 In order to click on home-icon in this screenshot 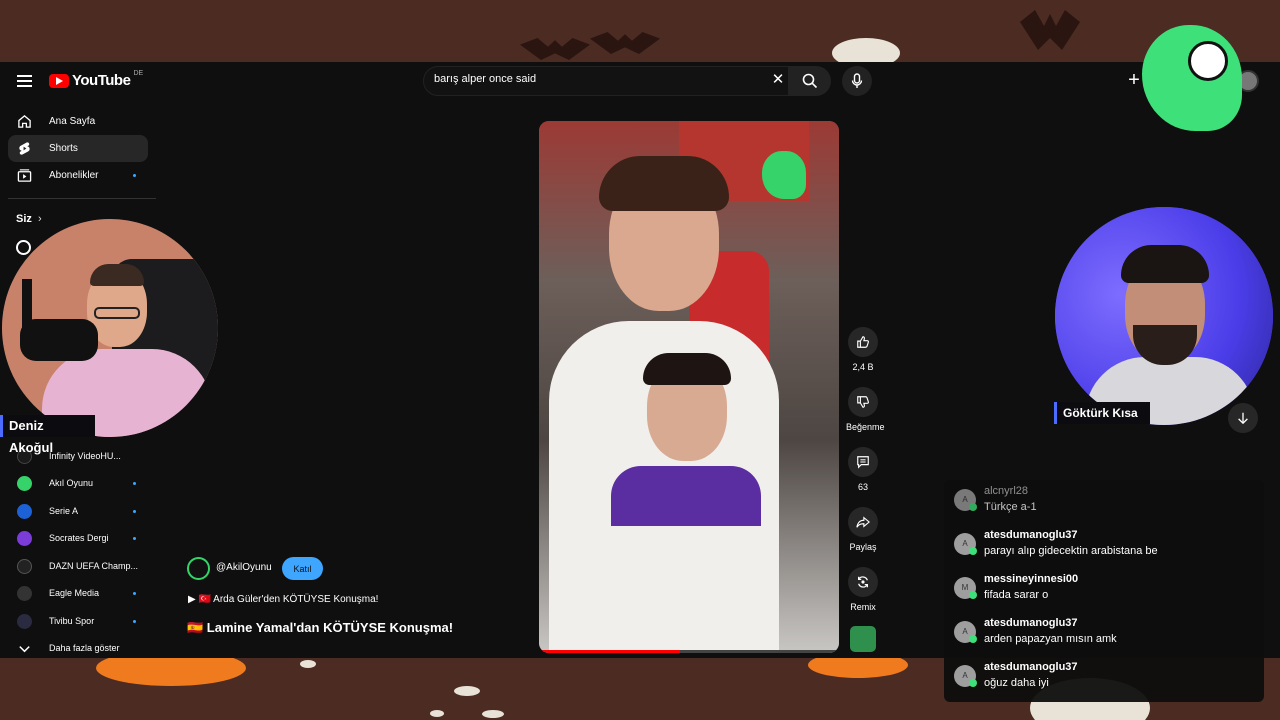, I will do `click(24, 121)`.